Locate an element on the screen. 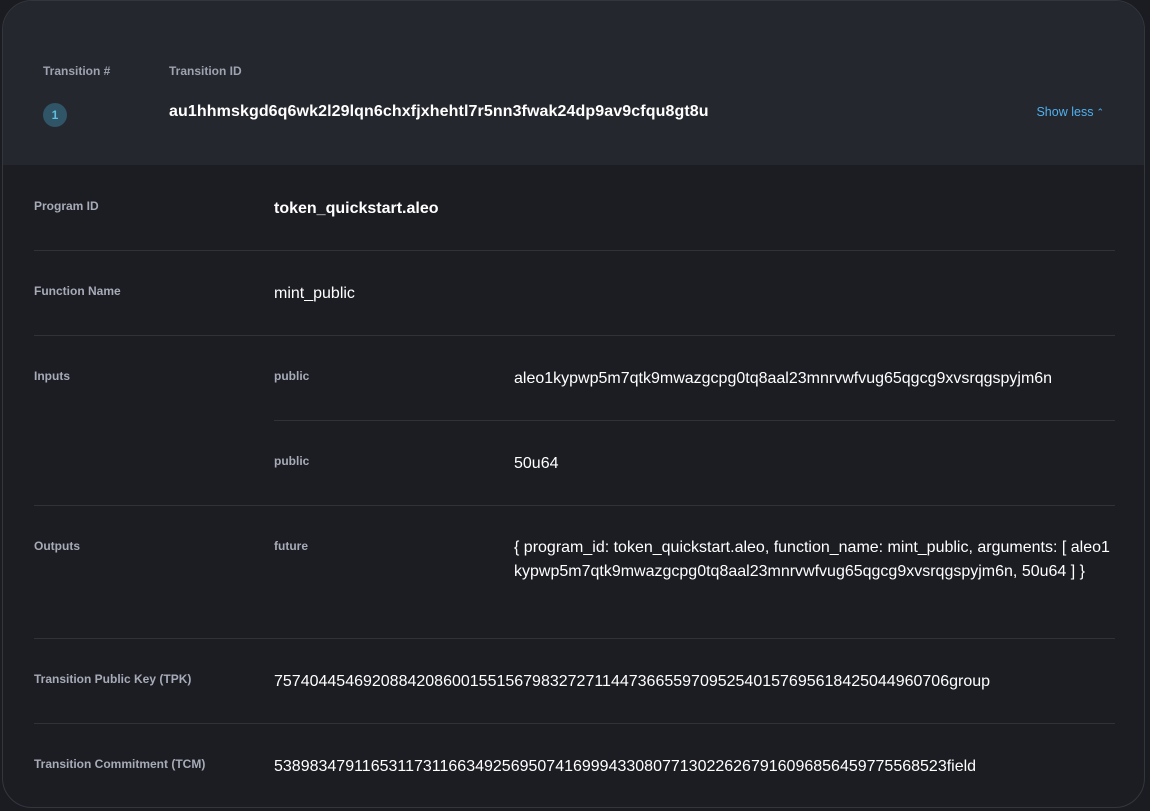 The height and width of the screenshot is (811, 1150). function-name-value: mint_public is located at coordinates (314, 293).